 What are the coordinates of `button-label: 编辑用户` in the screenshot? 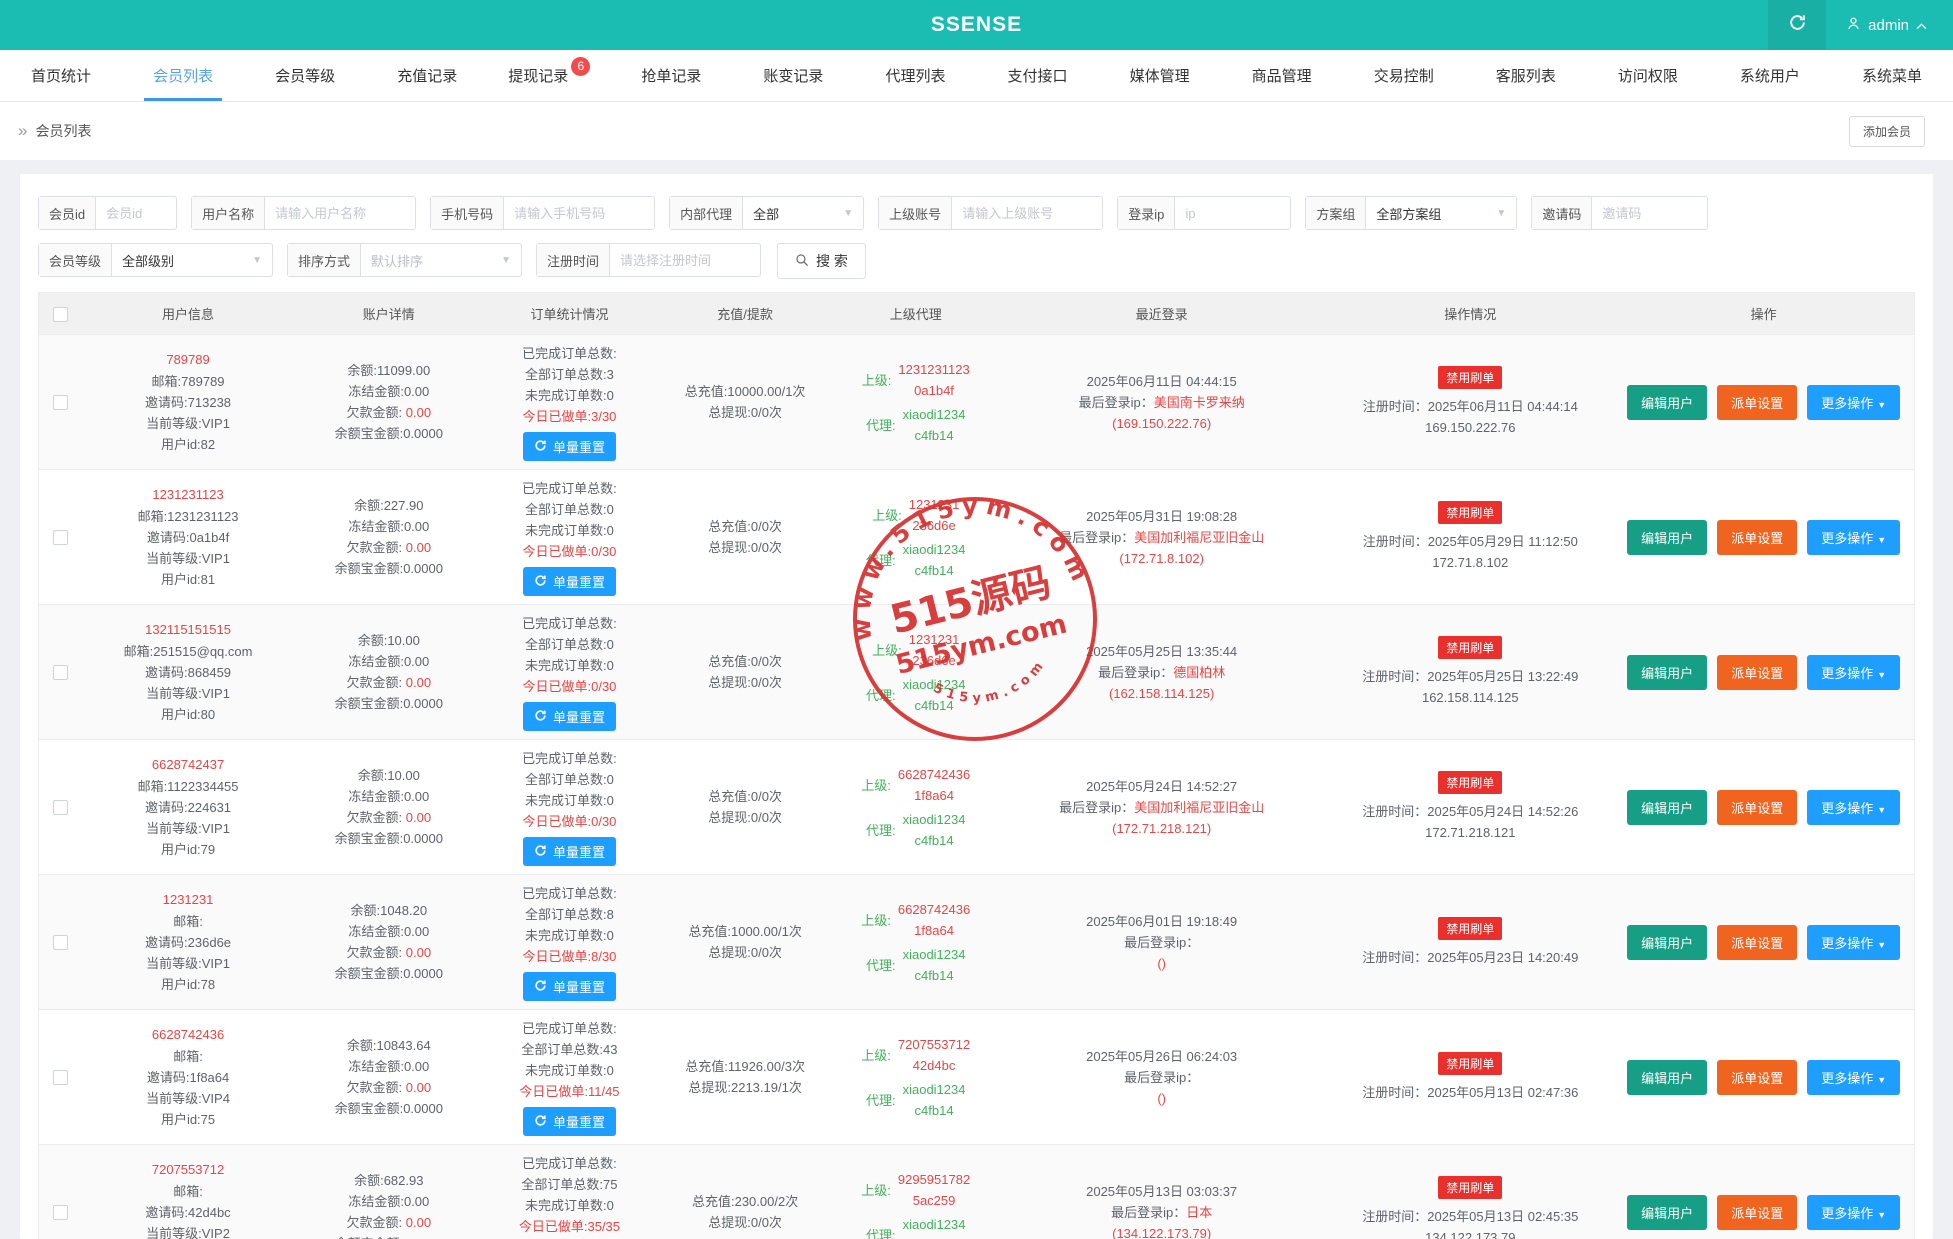 It's located at (1667, 673).